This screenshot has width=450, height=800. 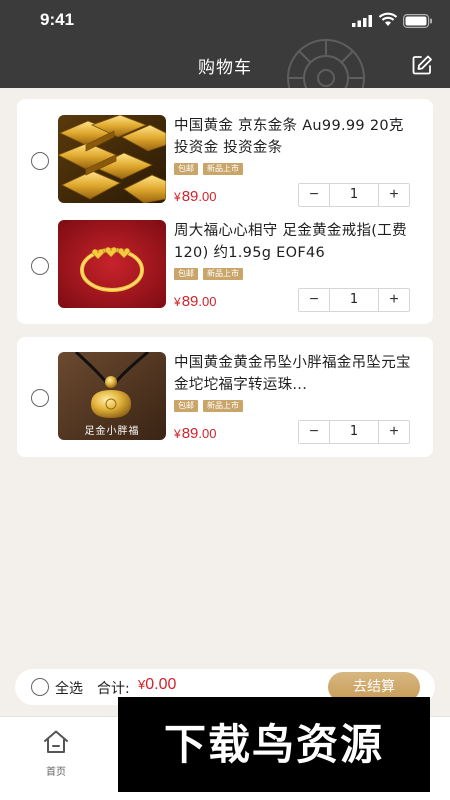 What do you see at coordinates (57, 19) in the screenshot?
I see `status-time: 9:41` at bounding box center [57, 19].